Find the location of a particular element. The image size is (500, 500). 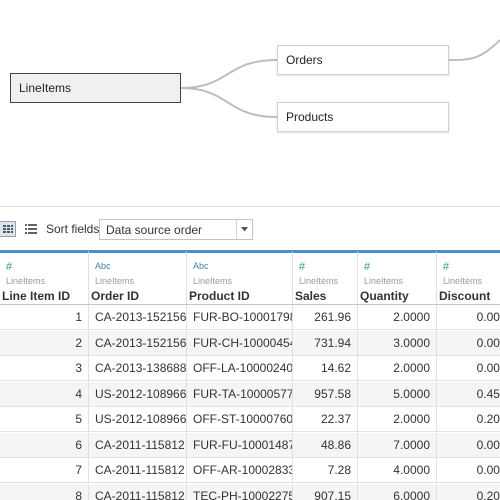

dropdown-caret is located at coordinates (244, 229).